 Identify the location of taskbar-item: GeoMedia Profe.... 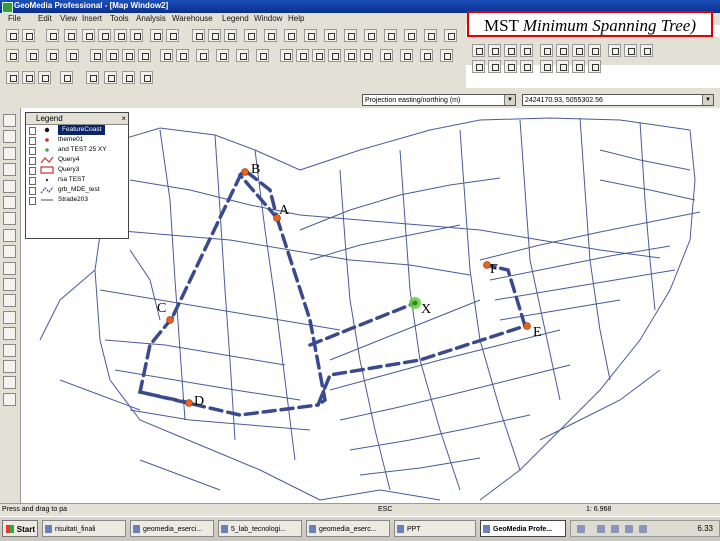
(523, 528).